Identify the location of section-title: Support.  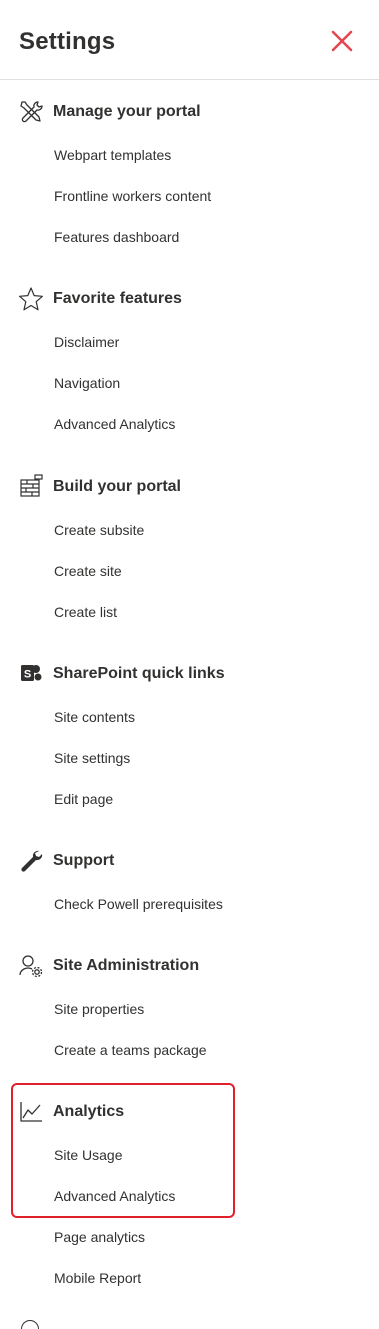
(84, 860).